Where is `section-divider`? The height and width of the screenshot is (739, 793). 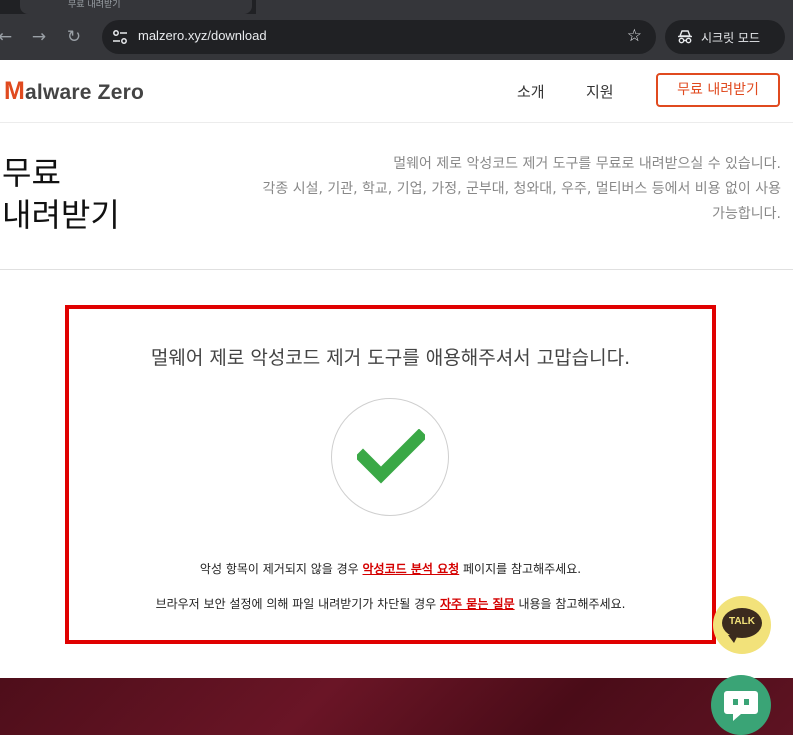 section-divider is located at coordinates (396, 269).